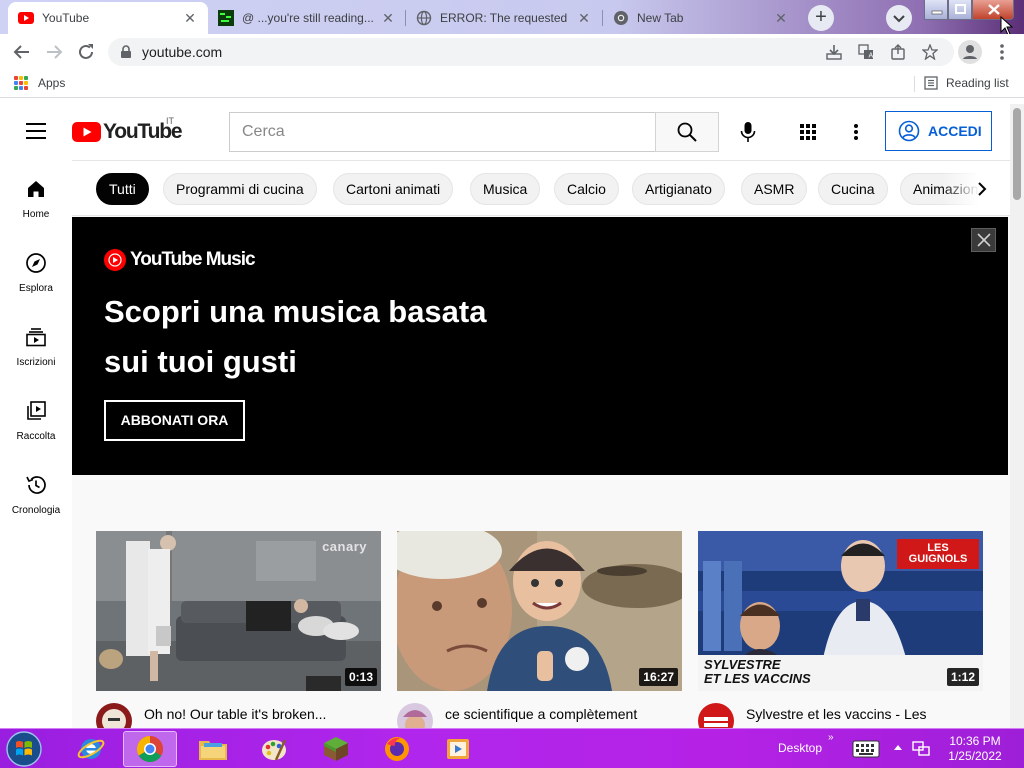 The image size is (1024, 768). Describe the element at coordinates (122, 189) in the screenshot. I see `chip-tutti: Tutti` at that location.